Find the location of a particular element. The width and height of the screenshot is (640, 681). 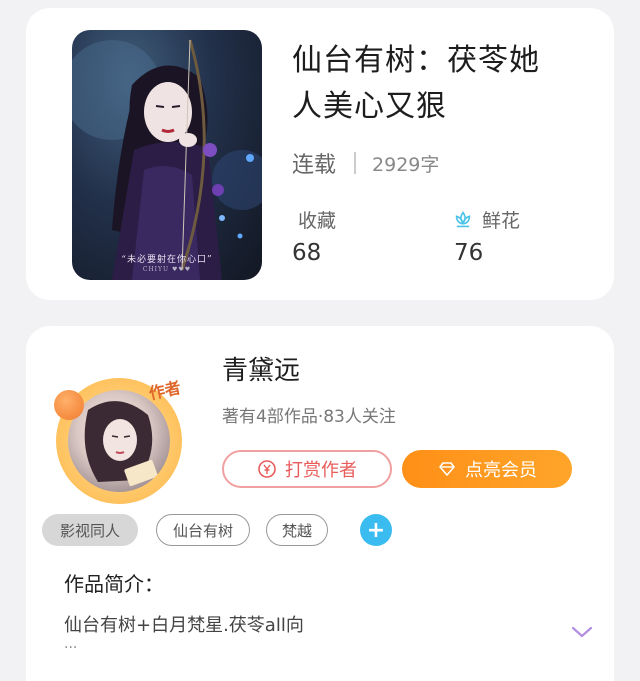

chevron-down-icon is located at coordinates (582, 632).